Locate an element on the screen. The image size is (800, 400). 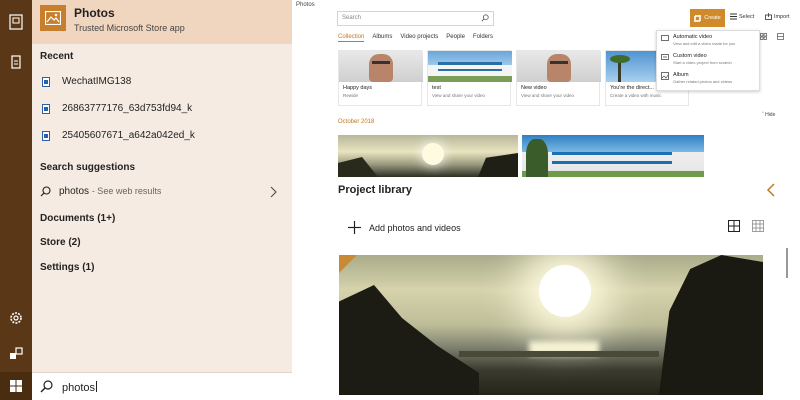
suggestion-hint: - See web results is located at coordinates (126, 191).